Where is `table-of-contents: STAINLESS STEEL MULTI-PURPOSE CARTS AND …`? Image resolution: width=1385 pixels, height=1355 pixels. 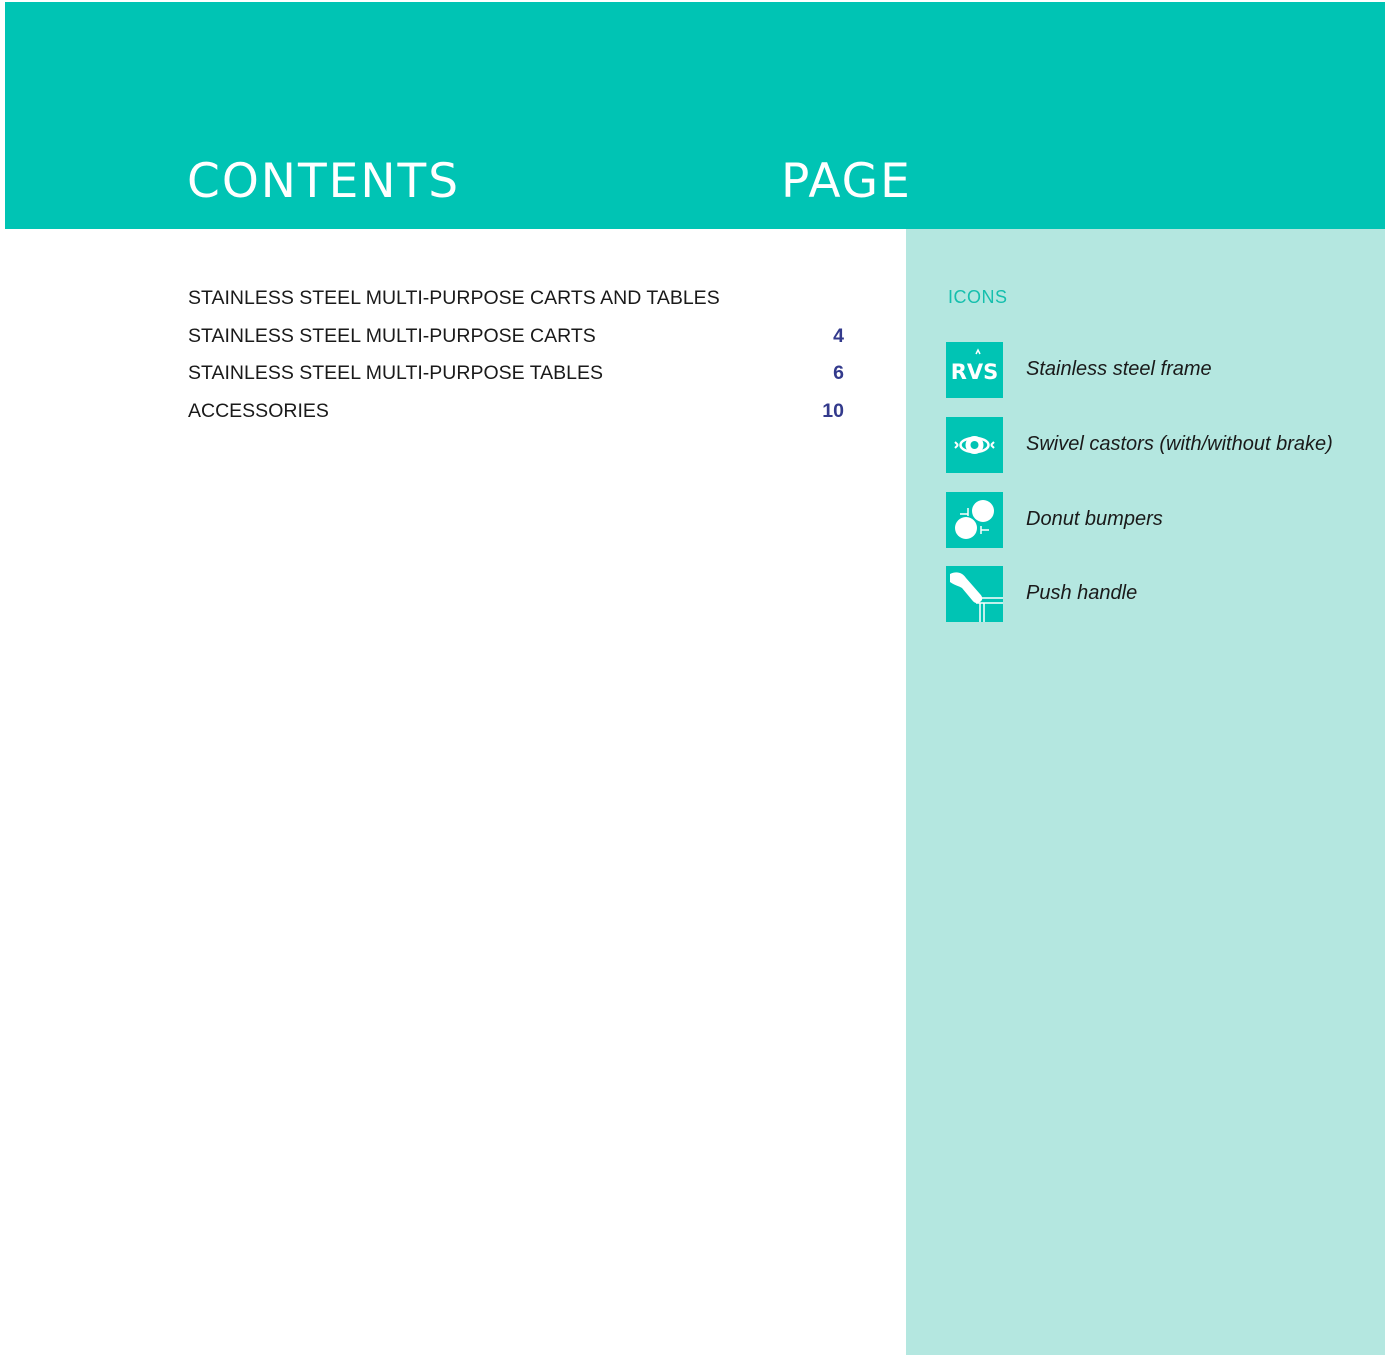 table-of-contents: STAINLESS STEEL MULTI-PURPOSE CARTS AND … is located at coordinates (518, 358).